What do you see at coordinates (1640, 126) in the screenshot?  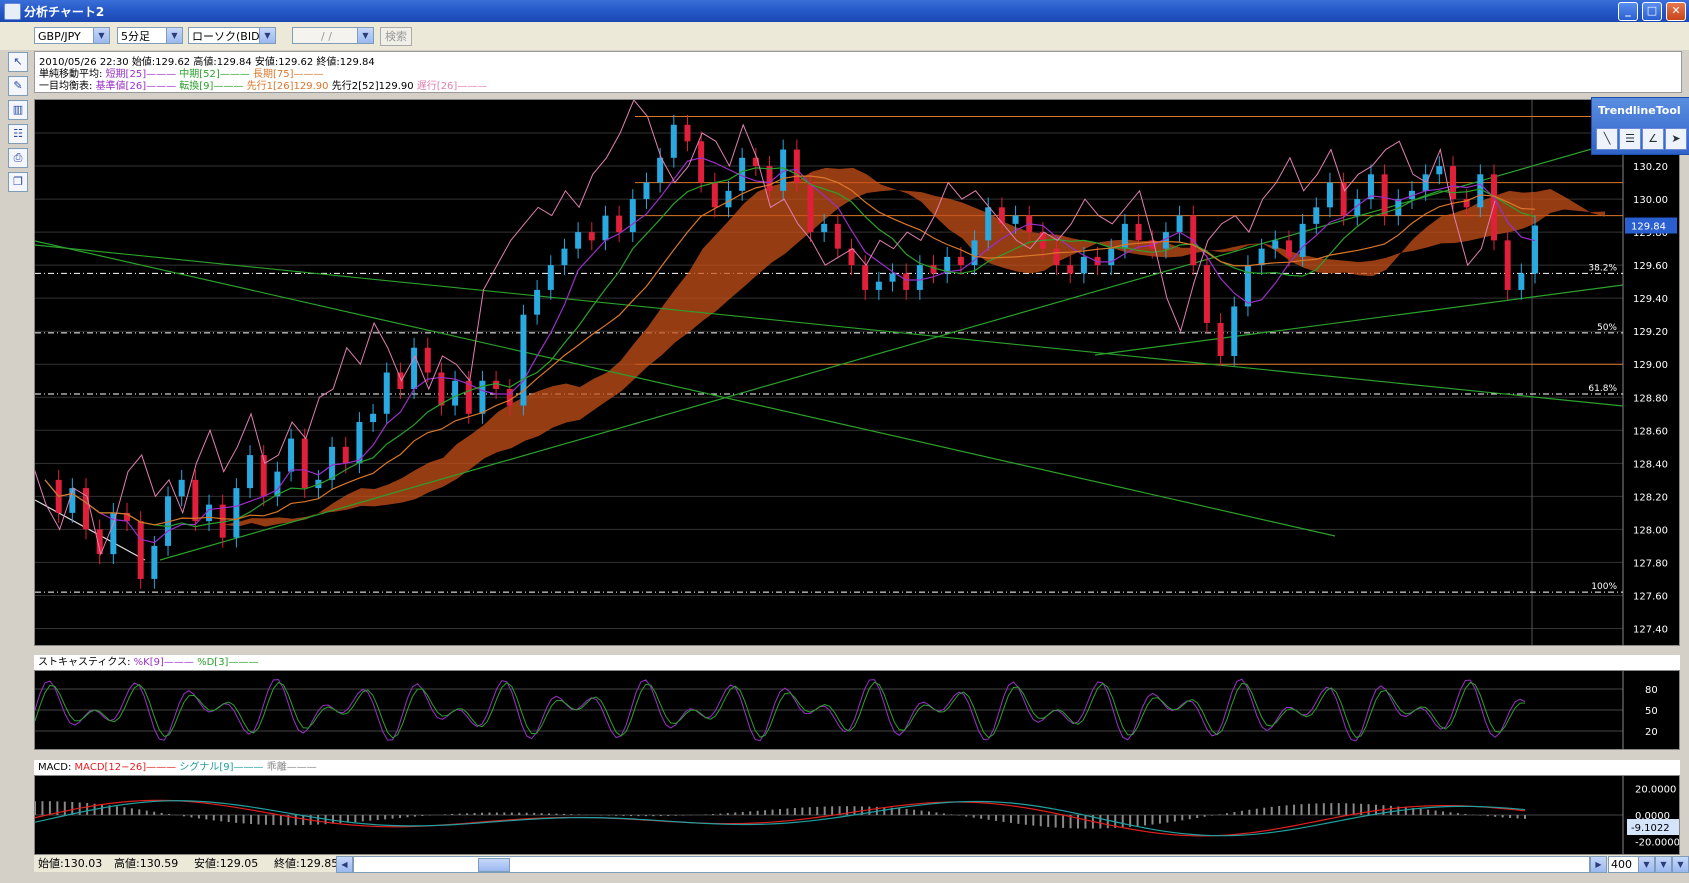 I see `trendline-tool-window: TrendlineTool ╲ ☰ ∠ ➤` at bounding box center [1640, 126].